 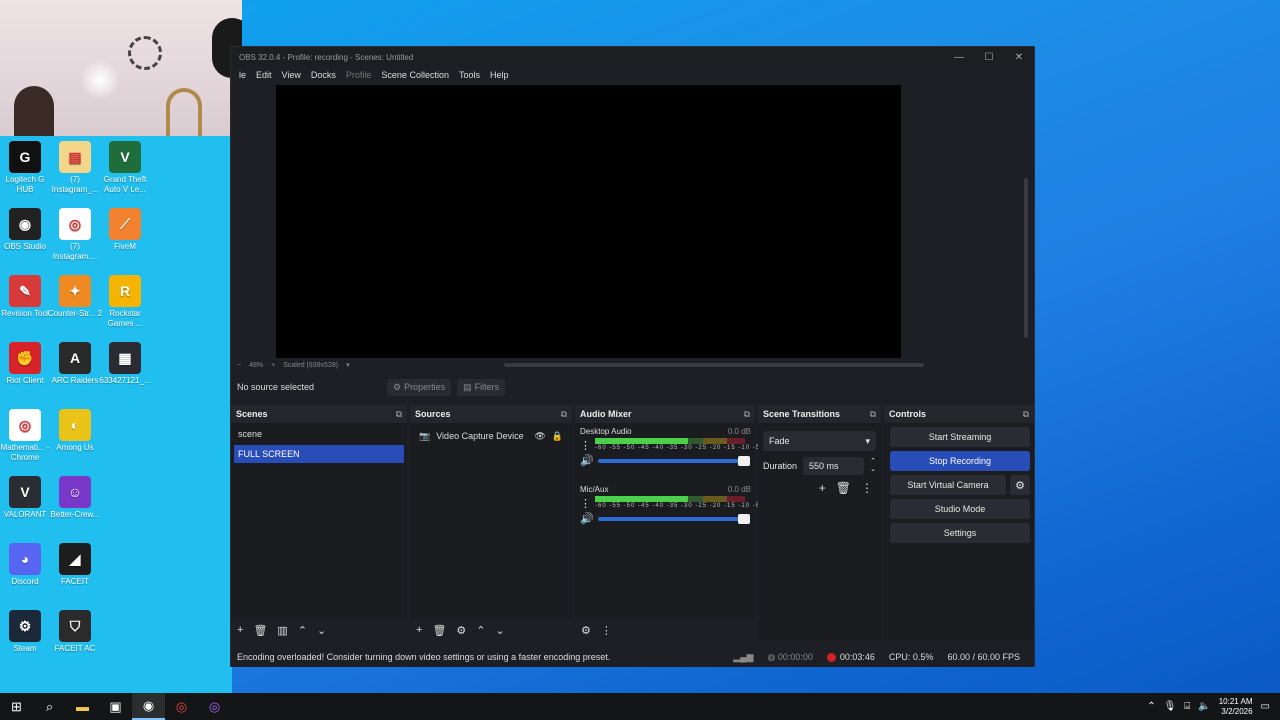 I want to click on desktop-icon: ◐ Among Us, so click(x=75, y=431).